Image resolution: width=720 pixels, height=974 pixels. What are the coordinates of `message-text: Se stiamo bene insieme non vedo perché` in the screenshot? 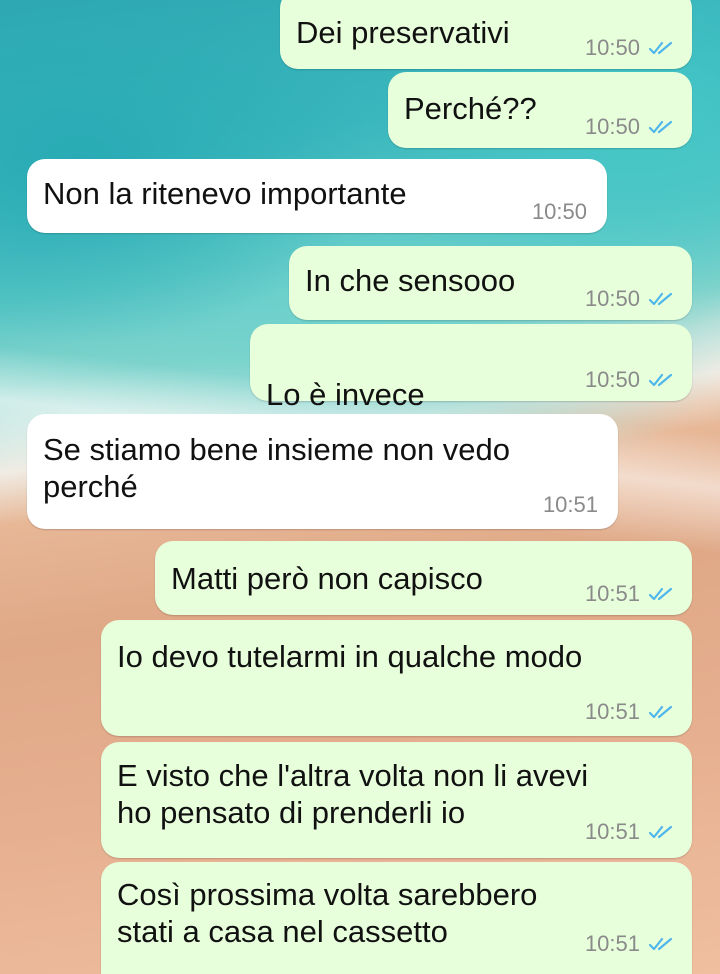 It's located at (277, 468).